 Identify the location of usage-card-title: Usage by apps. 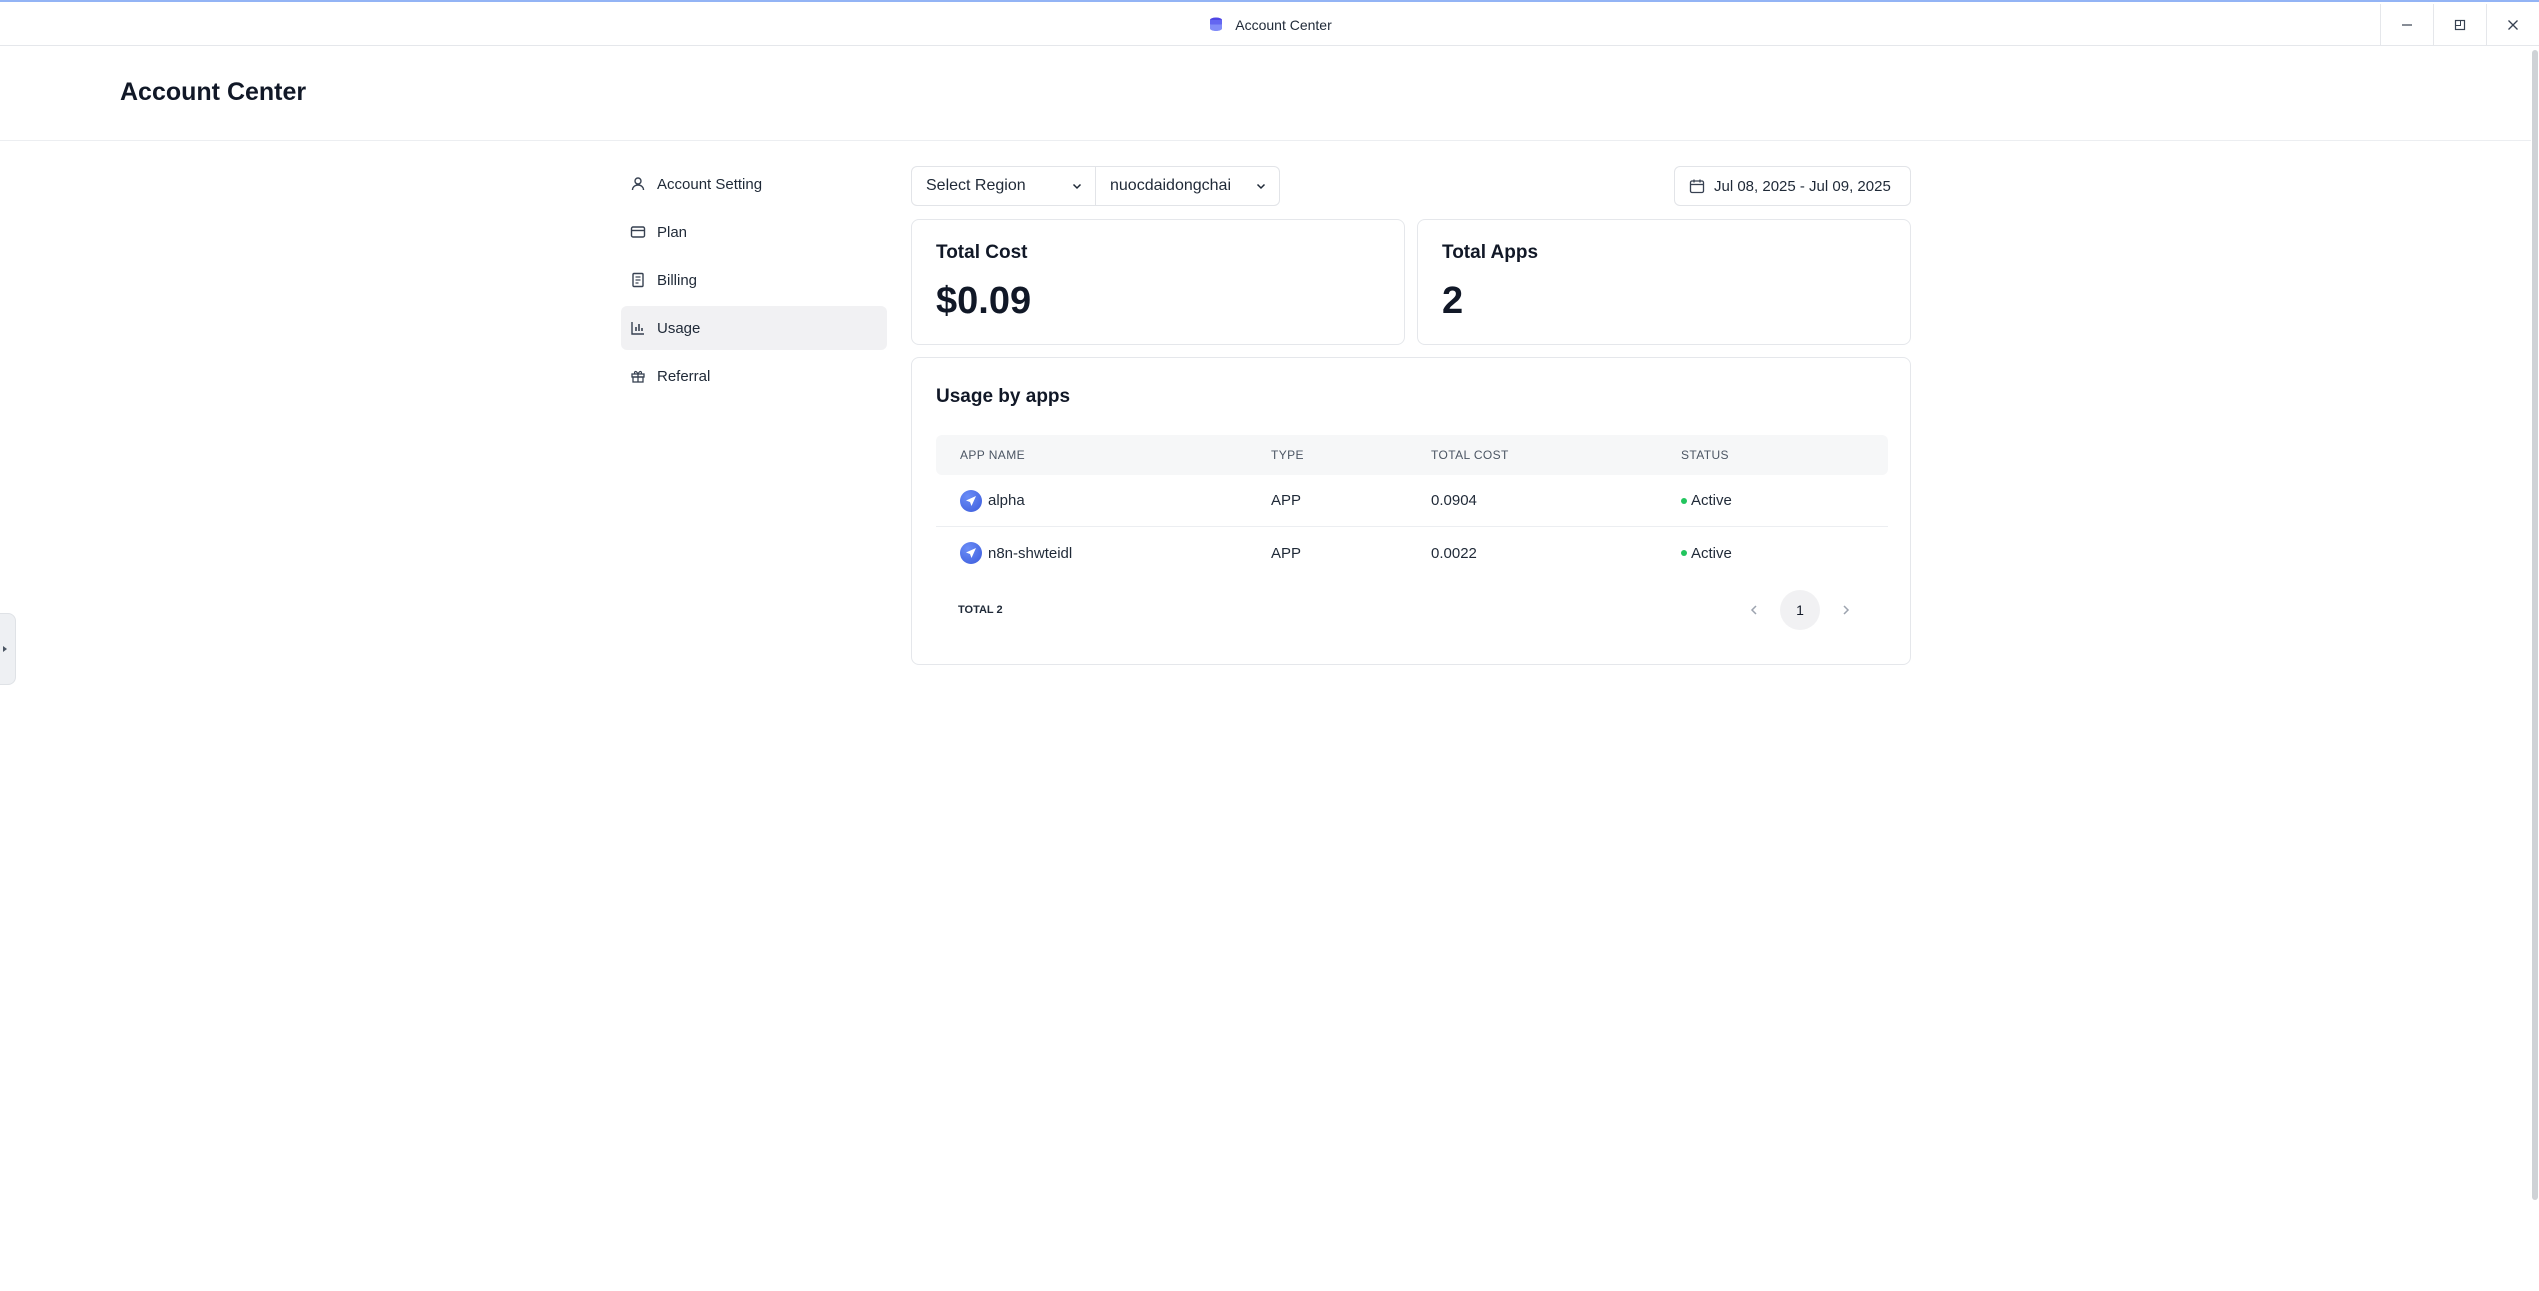
(1003, 396).